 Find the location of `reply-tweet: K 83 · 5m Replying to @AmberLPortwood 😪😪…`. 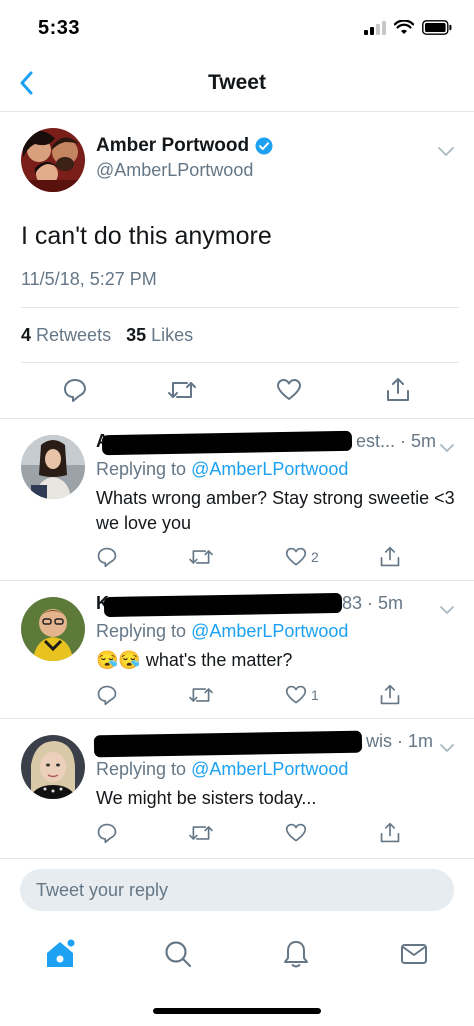

reply-tweet: K 83 · 5m Replying to @AmberLPortwood 😪😪… is located at coordinates (237, 649).